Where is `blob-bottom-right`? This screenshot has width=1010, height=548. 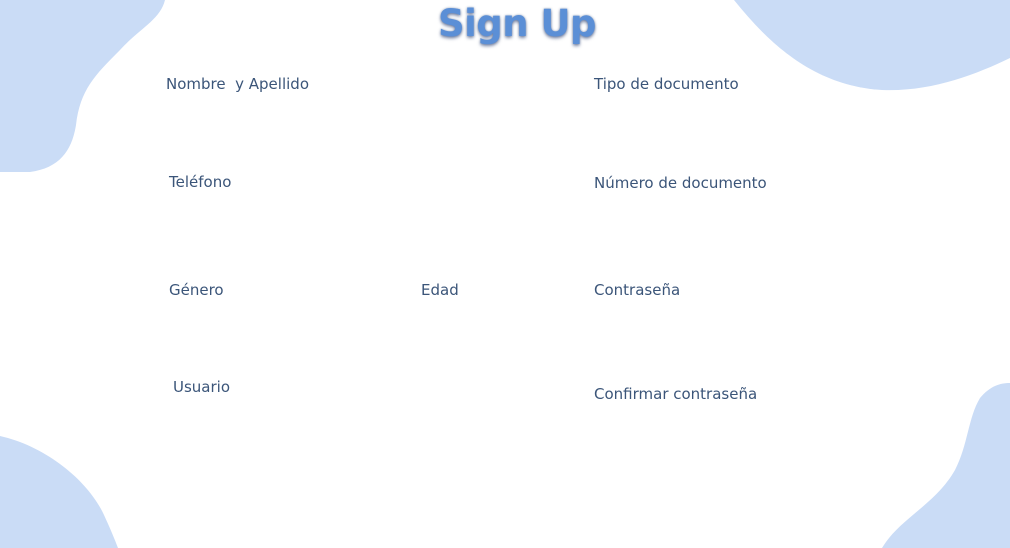
blob-bottom-right is located at coordinates (946, 465).